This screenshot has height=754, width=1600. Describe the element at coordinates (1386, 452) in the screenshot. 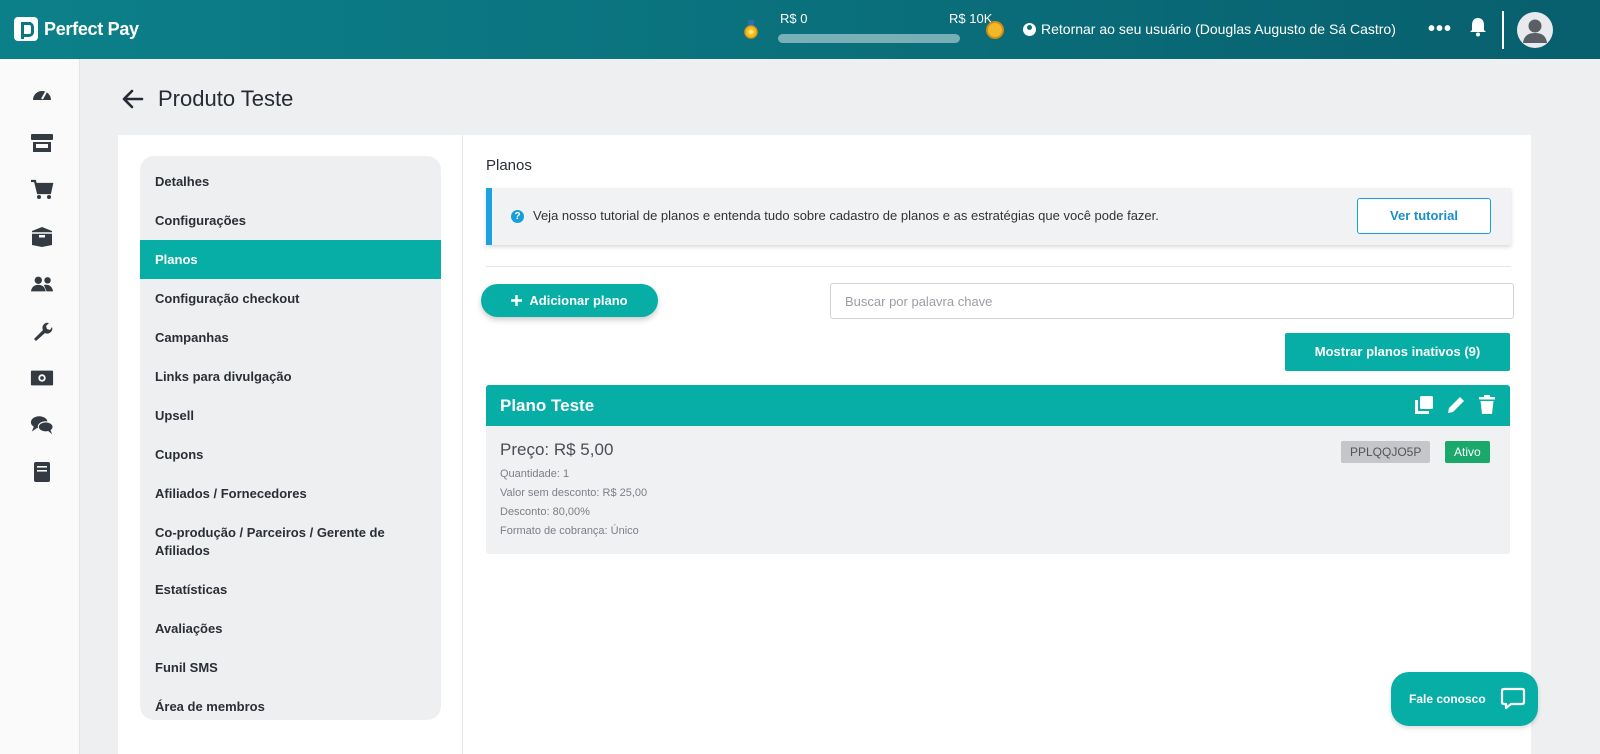

I see `plan-code-badge: PPLQQJO5P` at that location.